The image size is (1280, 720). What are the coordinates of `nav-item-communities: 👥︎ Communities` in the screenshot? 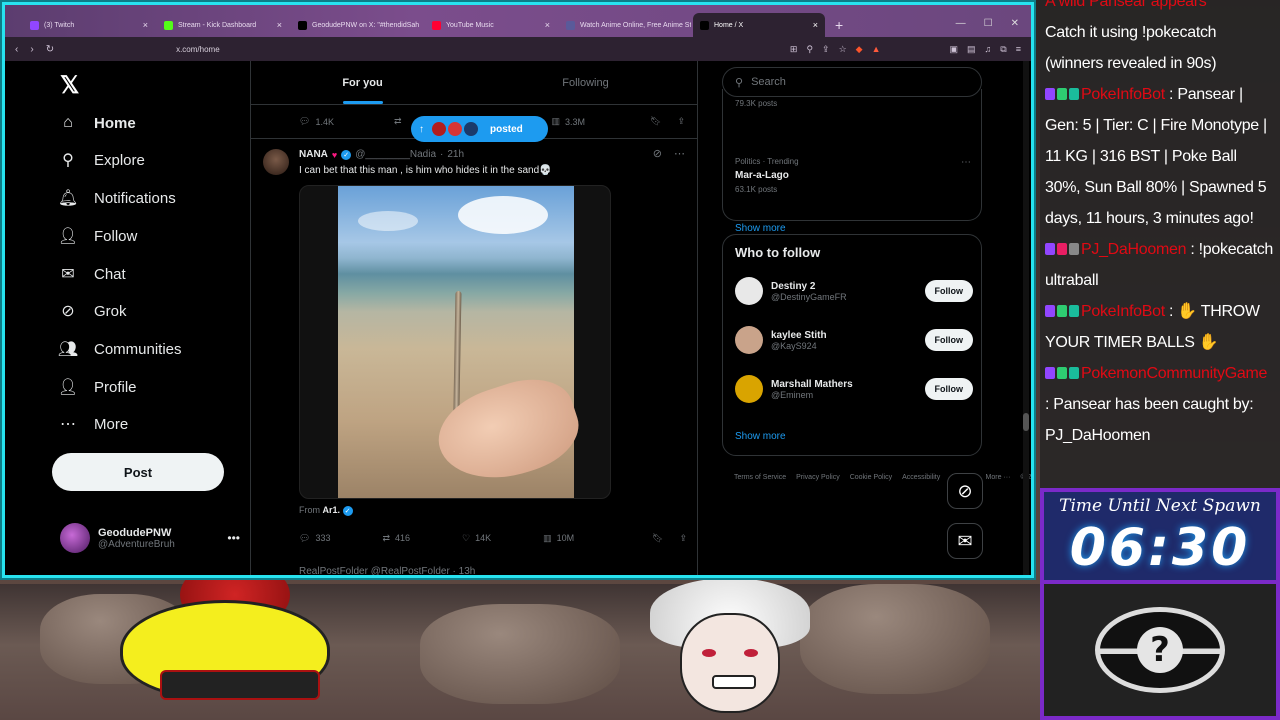 It's located at (120, 349).